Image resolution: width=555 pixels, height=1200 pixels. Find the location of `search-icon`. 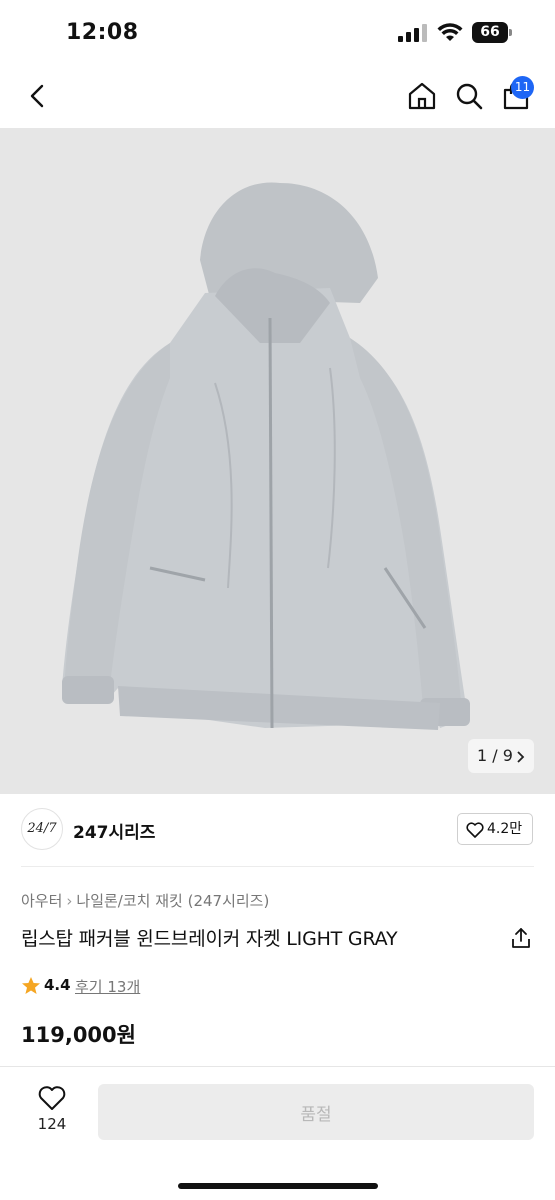

search-icon is located at coordinates (469, 96).